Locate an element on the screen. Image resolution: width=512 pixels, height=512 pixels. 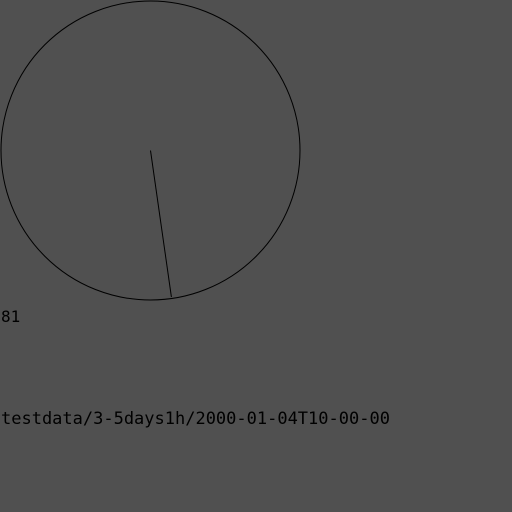
file-path-label: testdata/3-5days1h/2000-01-04T10-00-00 is located at coordinates (195, 419).